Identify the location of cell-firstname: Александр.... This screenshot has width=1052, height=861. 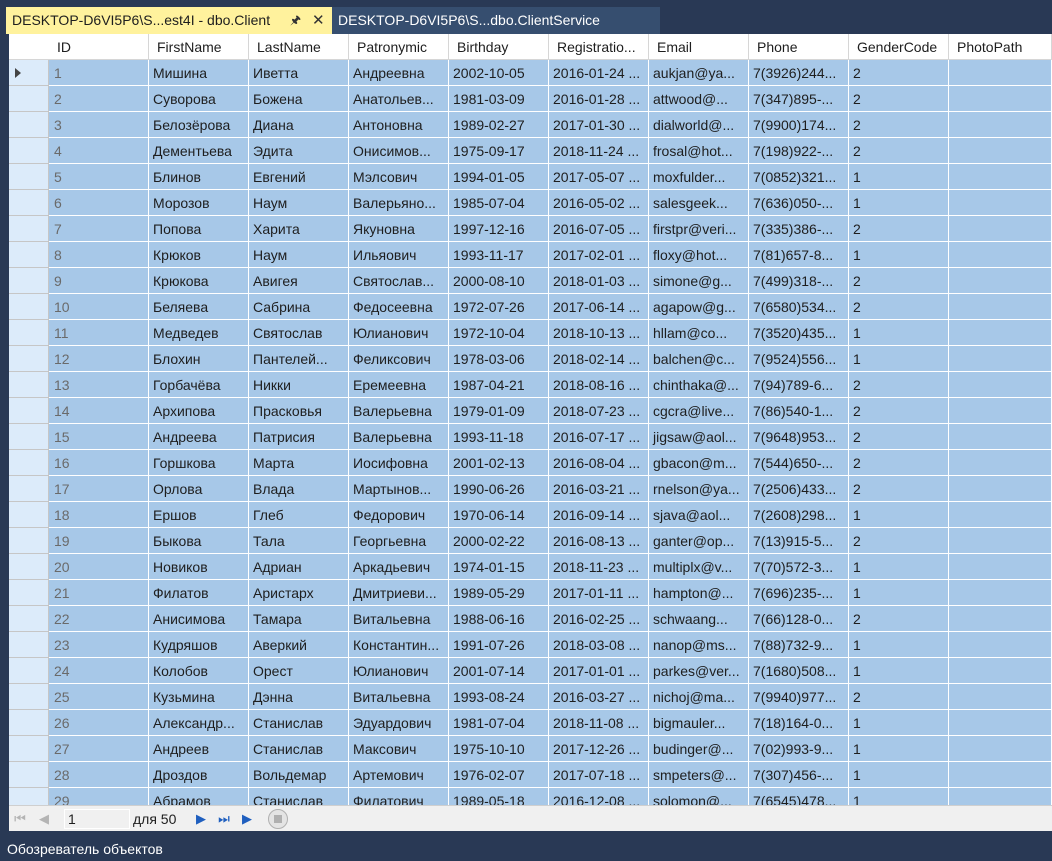
(199, 723).